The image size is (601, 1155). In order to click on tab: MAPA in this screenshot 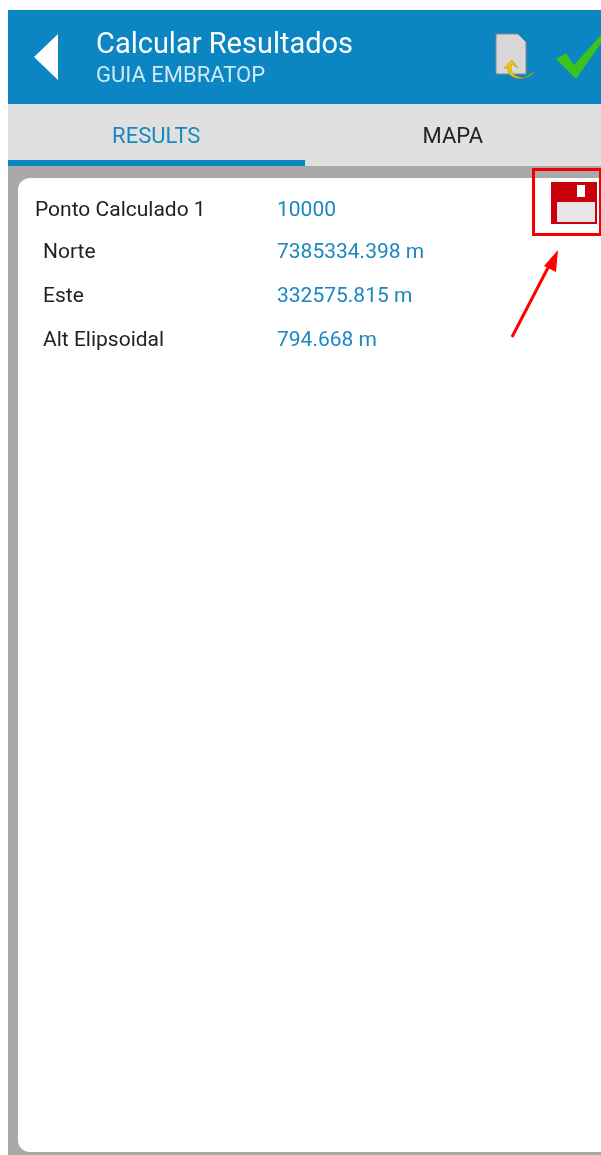, I will do `click(452, 135)`.